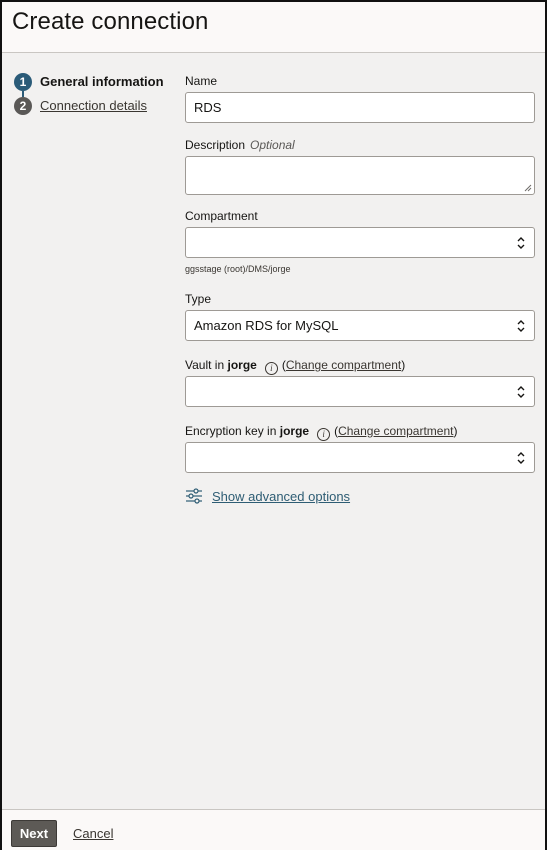 The image size is (547, 850). Describe the element at coordinates (294, 431) in the screenshot. I see `encryption-key-compartment-name: jorge` at that location.